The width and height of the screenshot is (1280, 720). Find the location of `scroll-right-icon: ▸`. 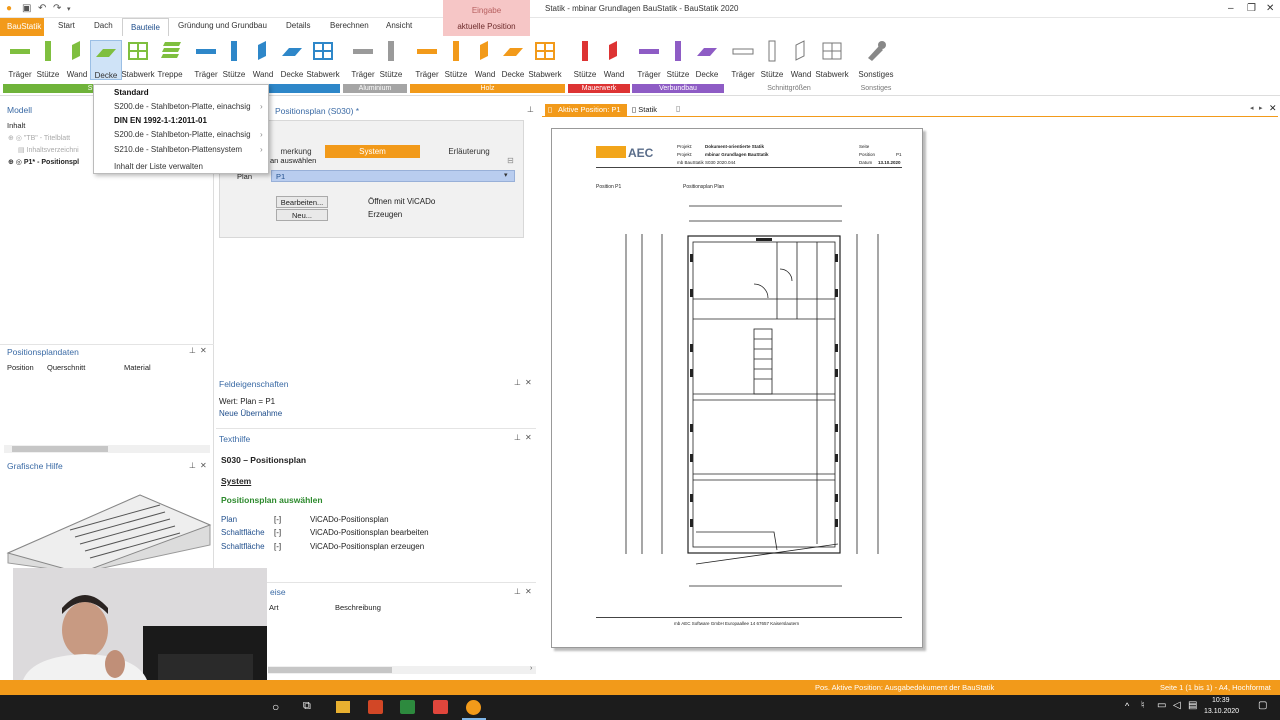

scroll-right-icon: ▸ is located at coordinates (1261, 108).